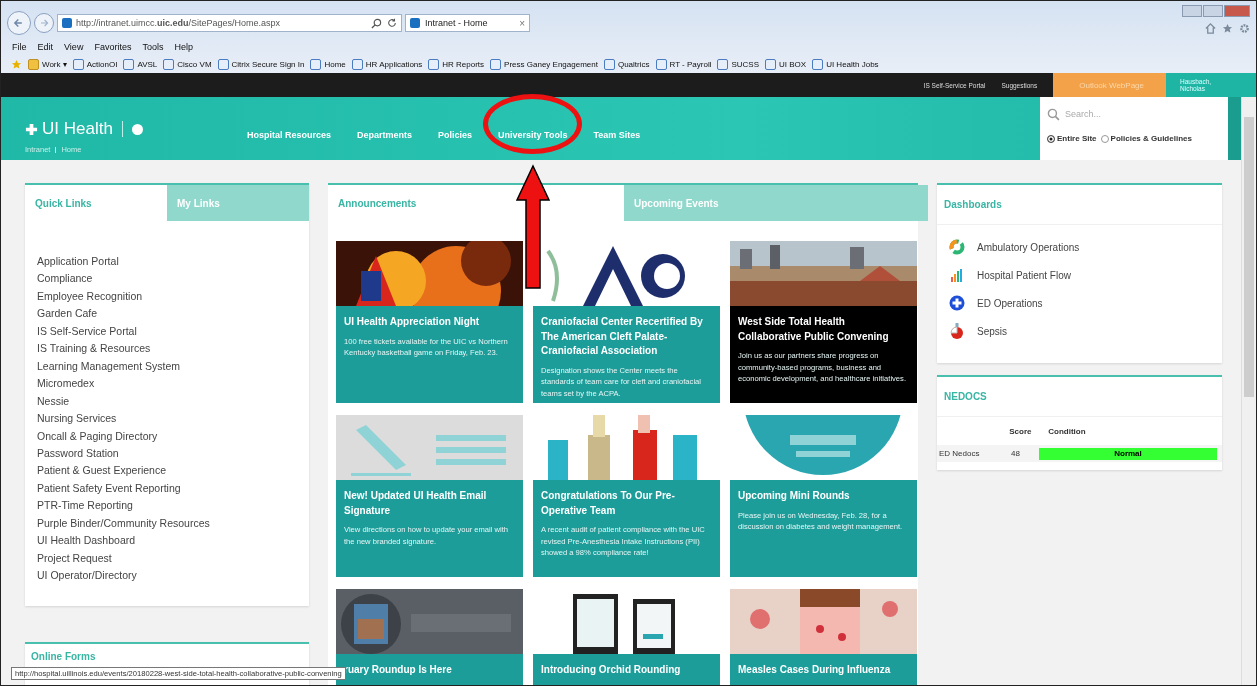 The width and height of the screenshot is (1257, 686). Describe the element at coordinates (74, 48) in the screenshot. I see `menu-item: View` at that location.